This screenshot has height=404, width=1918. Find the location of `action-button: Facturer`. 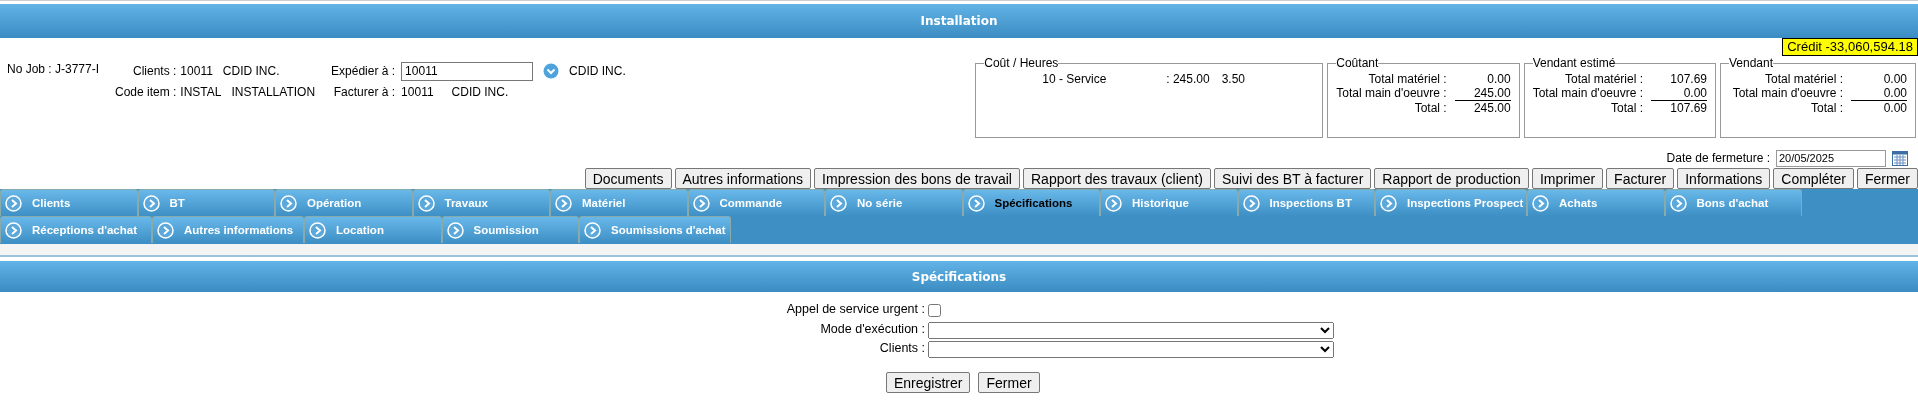

action-button: Facturer is located at coordinates (1640, 178).